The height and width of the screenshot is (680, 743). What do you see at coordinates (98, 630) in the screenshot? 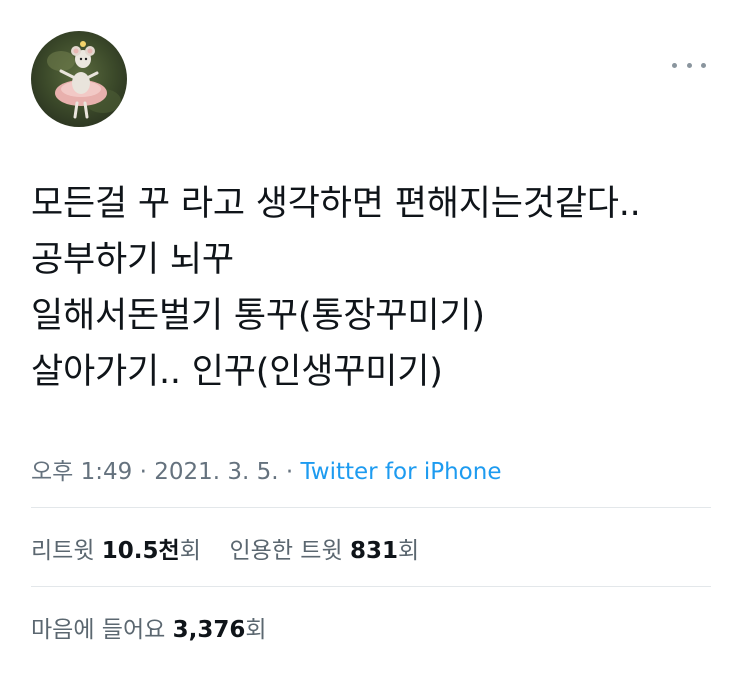
I see `likes-label: 마음에 들어요` at bounding box center [98, 630].